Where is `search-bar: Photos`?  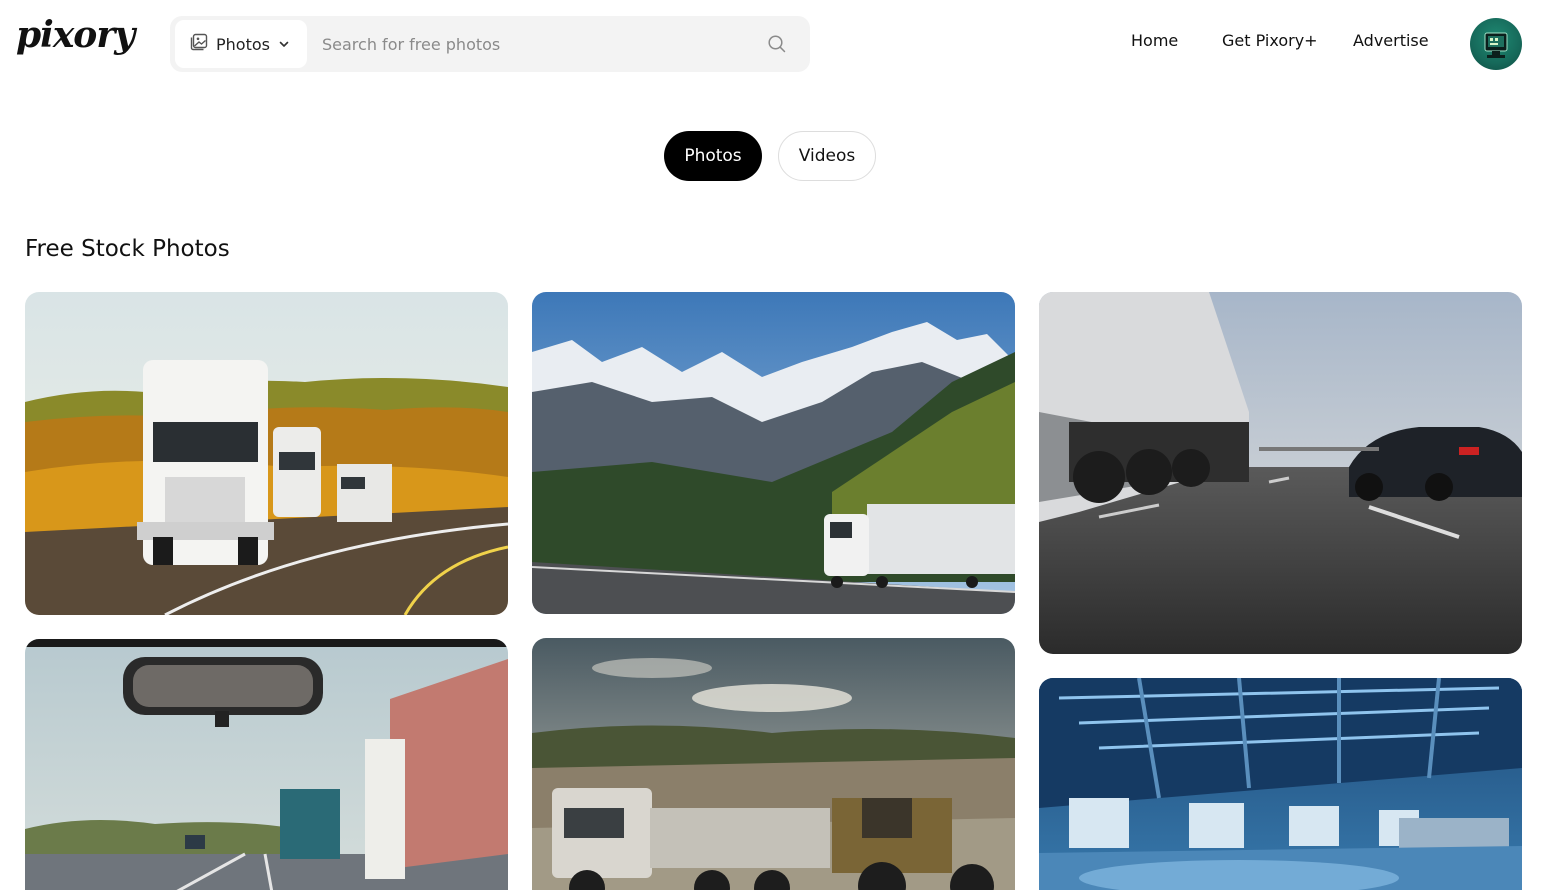
search-bar: Photos is located at coordinates (490, 44).